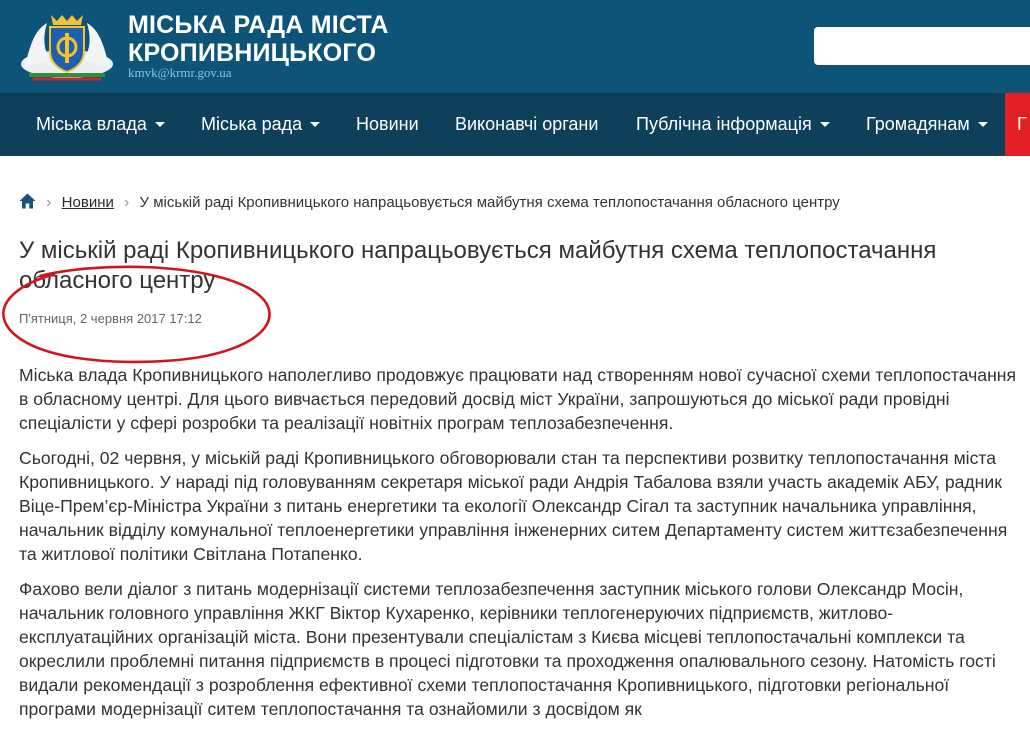 The height and width of the screenshot is (732, 1030). Describe the element at coordinates (180, 73) in the screenshot. I see `site-email: kmvk@krmr.gov.ua` at that location.